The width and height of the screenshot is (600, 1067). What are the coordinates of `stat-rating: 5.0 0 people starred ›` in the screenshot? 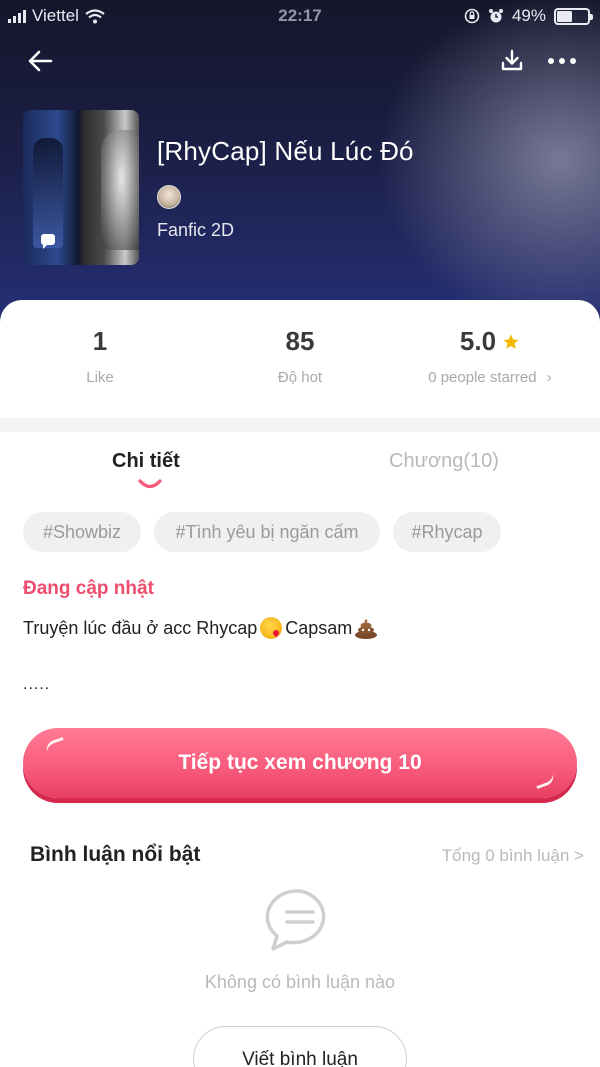 It's located at (490, 356).